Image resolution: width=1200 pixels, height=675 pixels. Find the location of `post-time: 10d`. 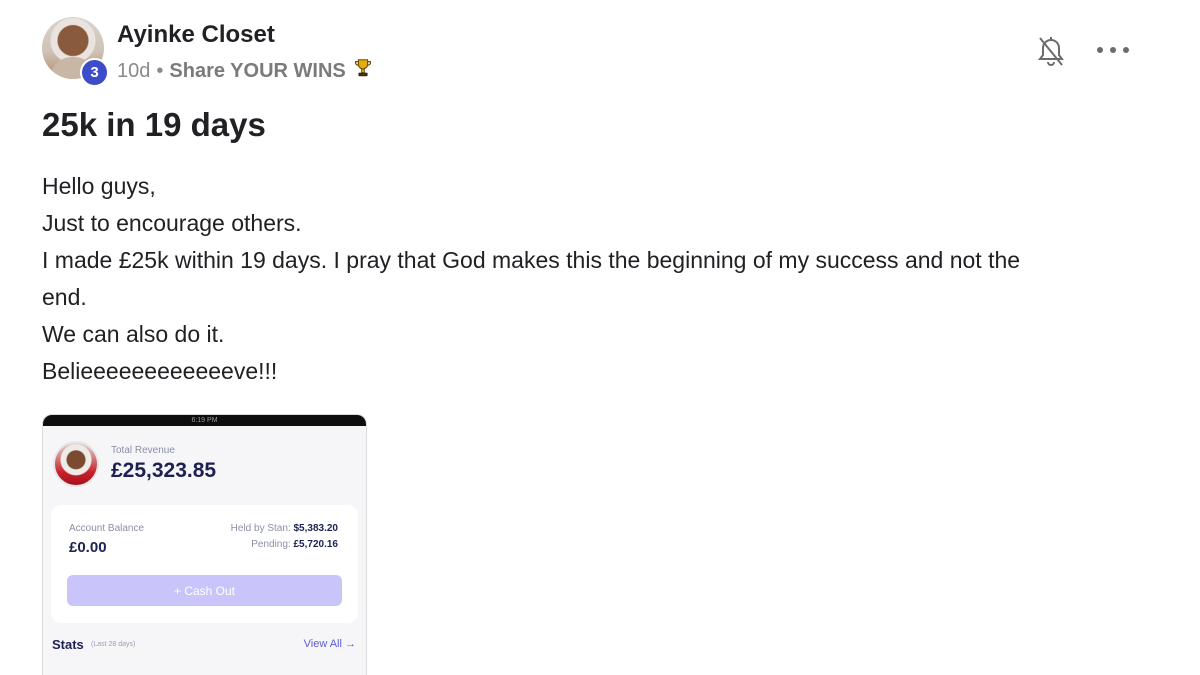

post-time: 10d is located at coordinates (134, 70).